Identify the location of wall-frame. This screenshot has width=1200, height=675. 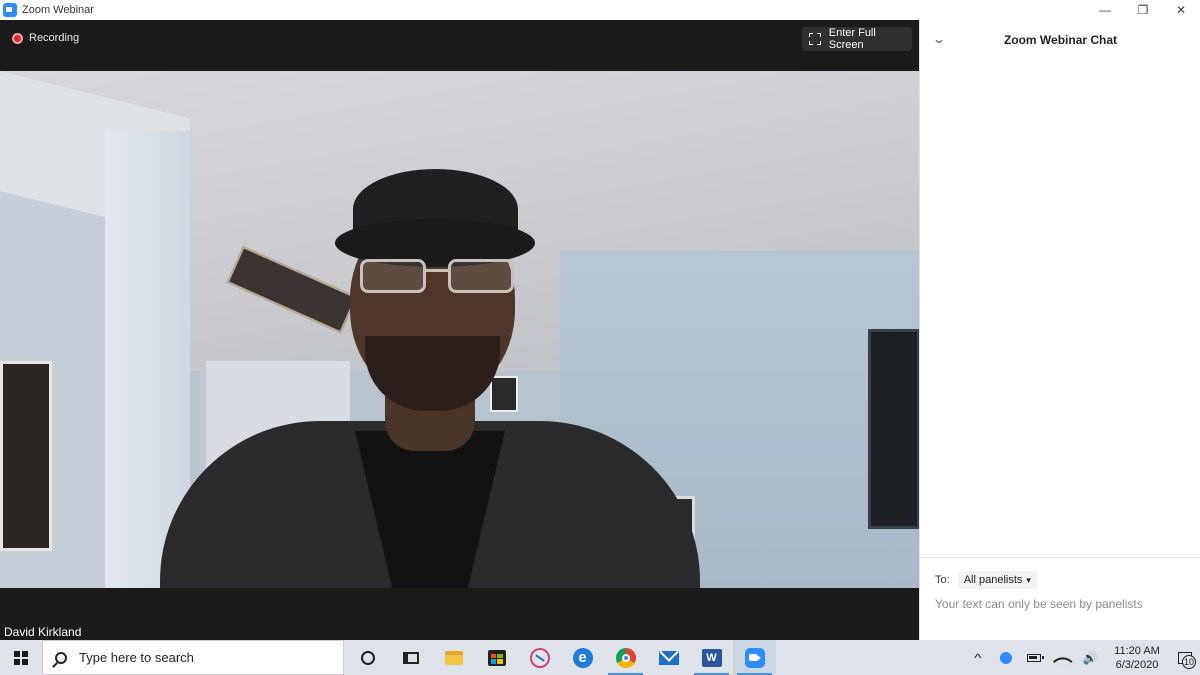
(26, 456).